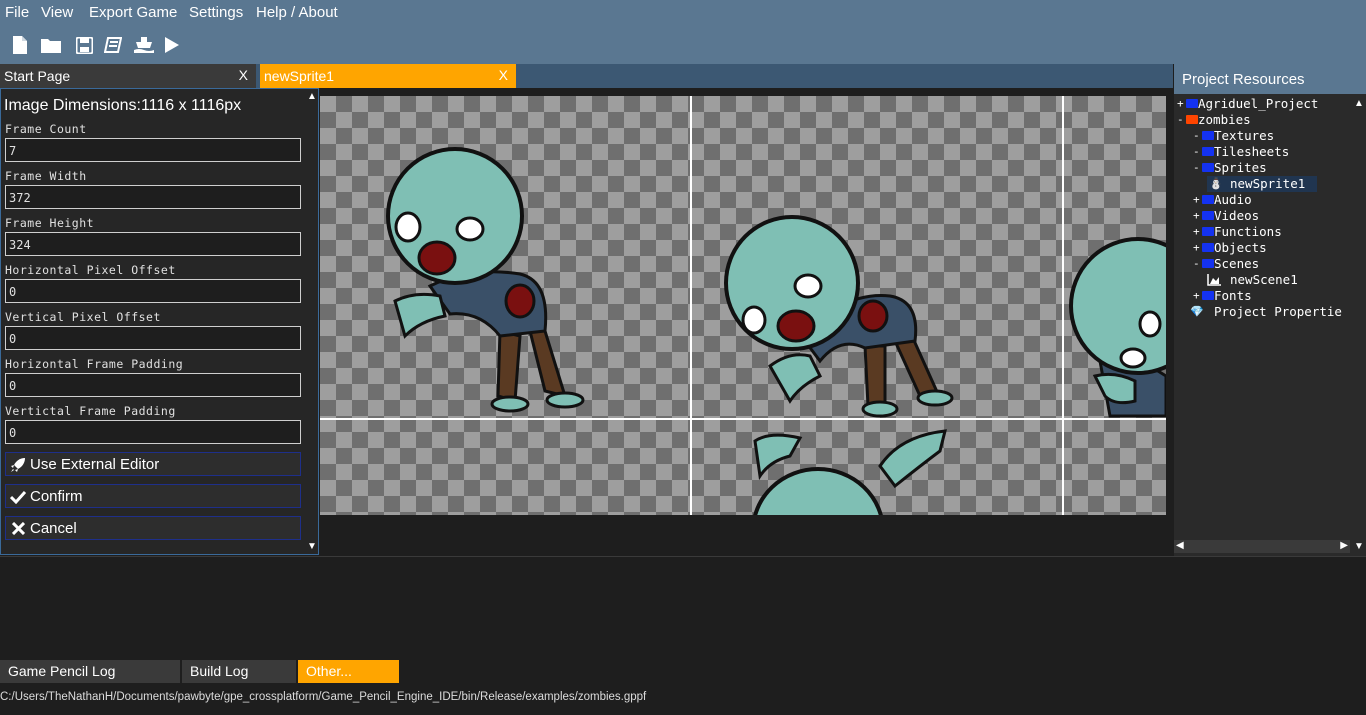 This screenshot has height=715, width=1366. I want to click on horizontal-frame-padding-label: Horizontal Frame Padding, so click(94, 364).